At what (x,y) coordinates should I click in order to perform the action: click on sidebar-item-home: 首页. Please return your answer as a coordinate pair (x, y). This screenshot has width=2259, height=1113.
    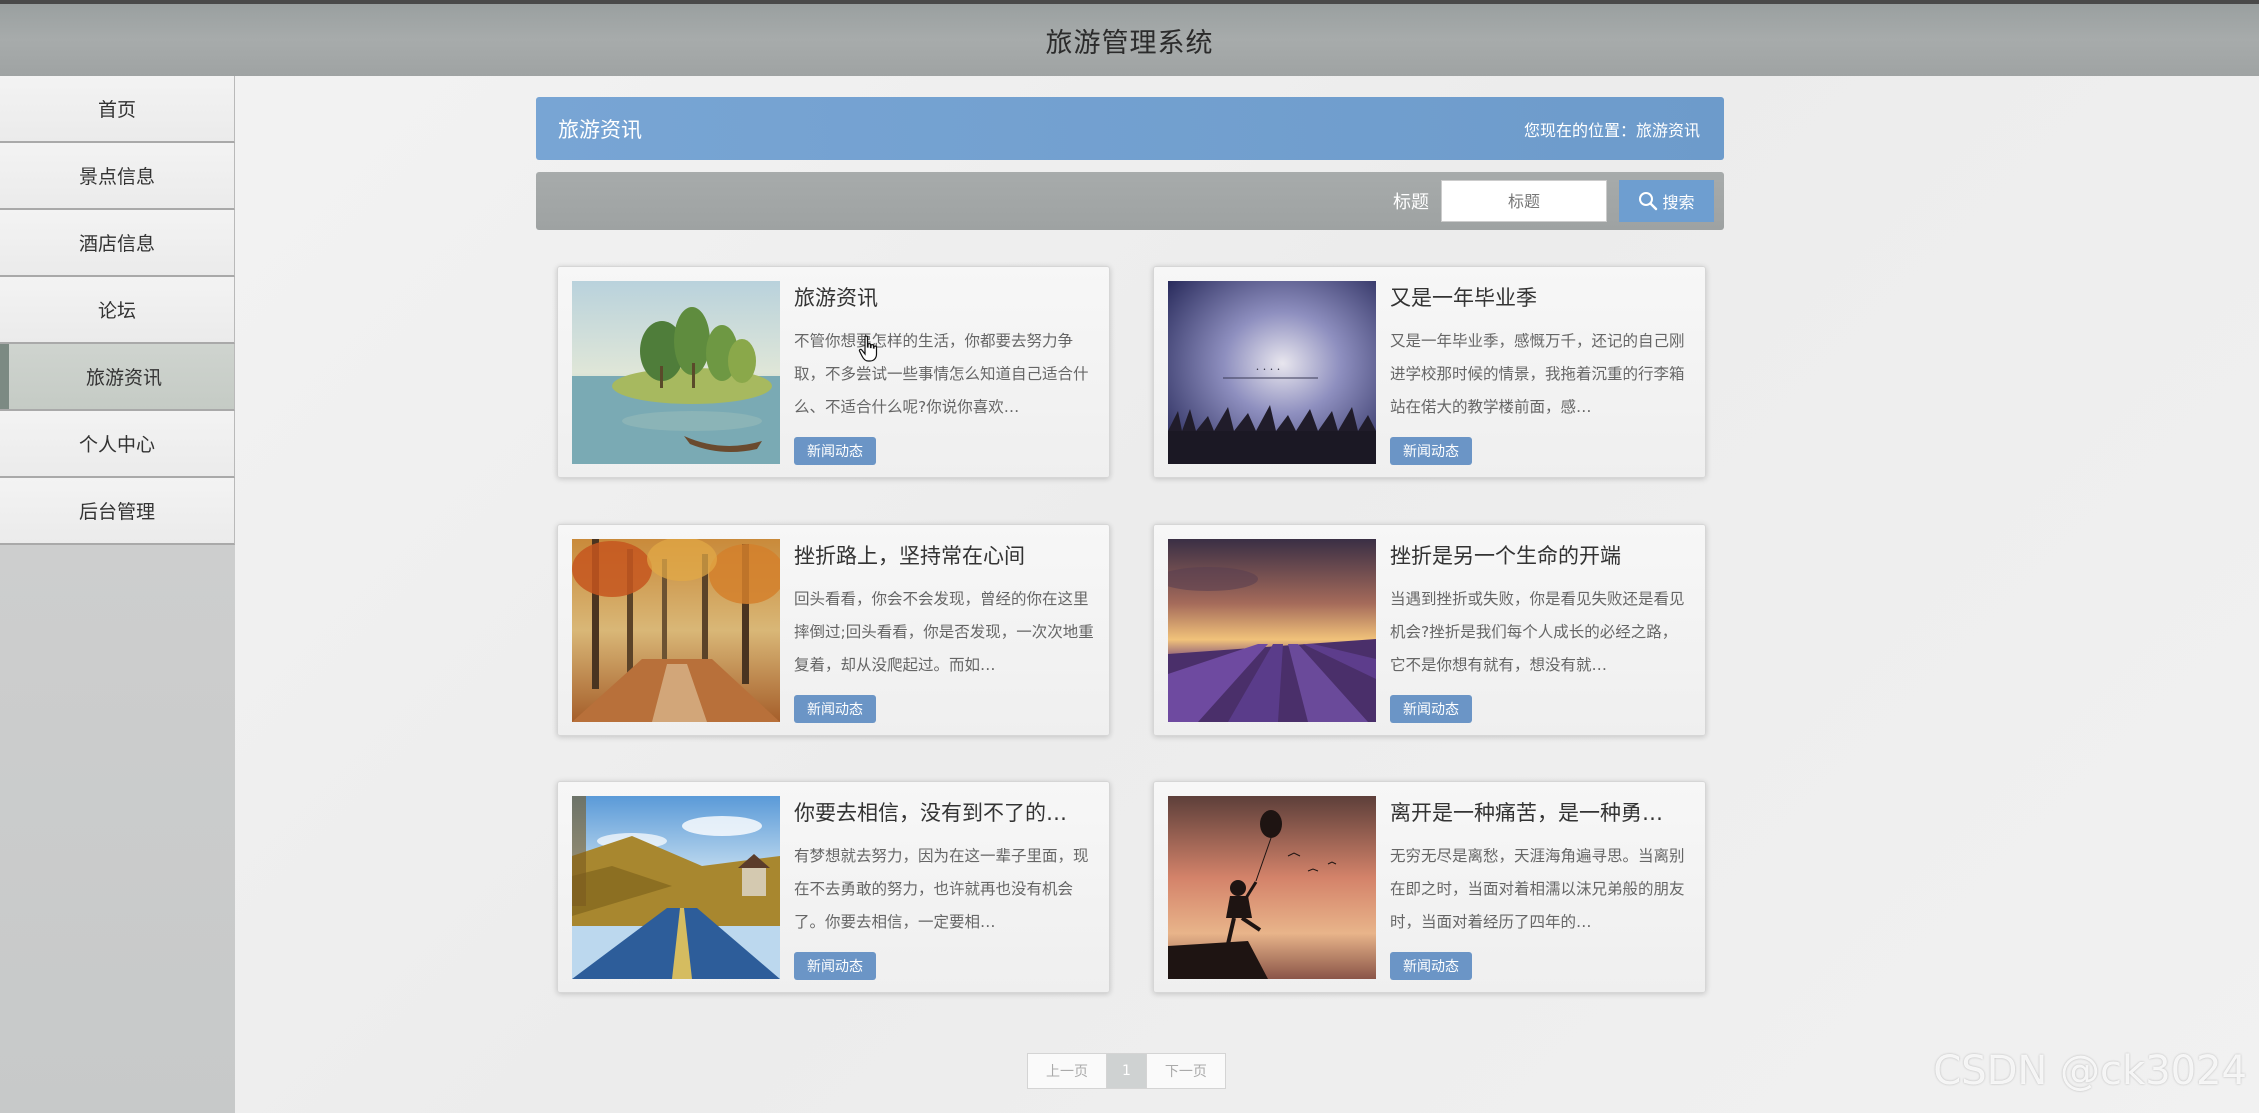
    Looking at the image, I should click on (117, 109).